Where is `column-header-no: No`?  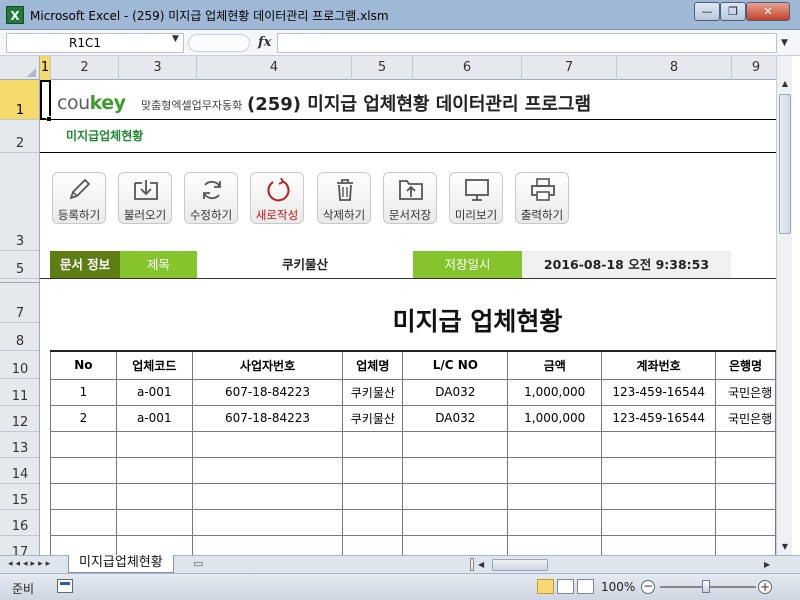 column-header-no: No is located at coordinates (83, 365).